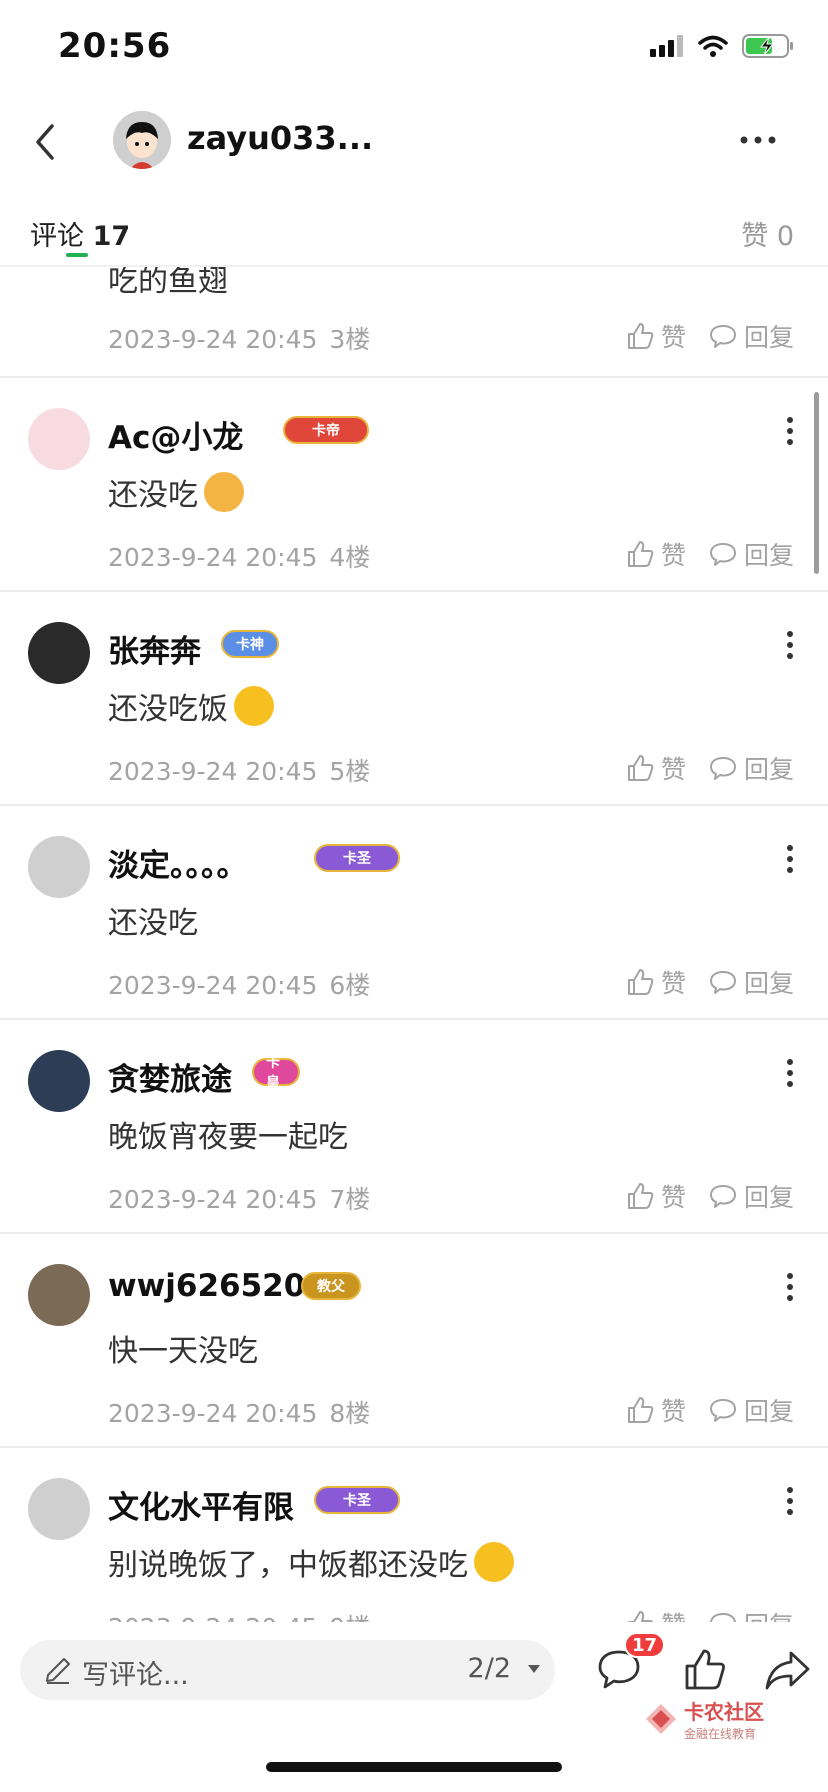 The height and width of the screenshot is (1792, 828). Describe the element at coordinates (357, 1500) in the screenshot. I see `level-badge: 卡圣` at that location.